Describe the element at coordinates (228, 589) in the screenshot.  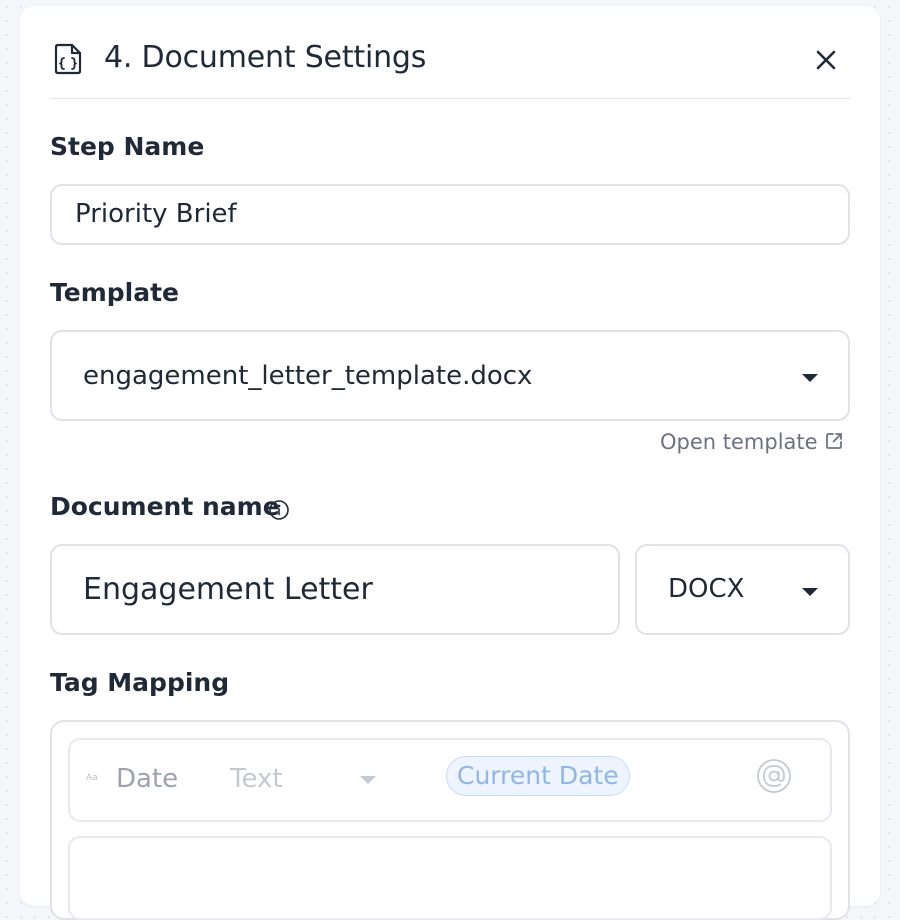
I see `document-name-value: Engagement Letter` at that location.